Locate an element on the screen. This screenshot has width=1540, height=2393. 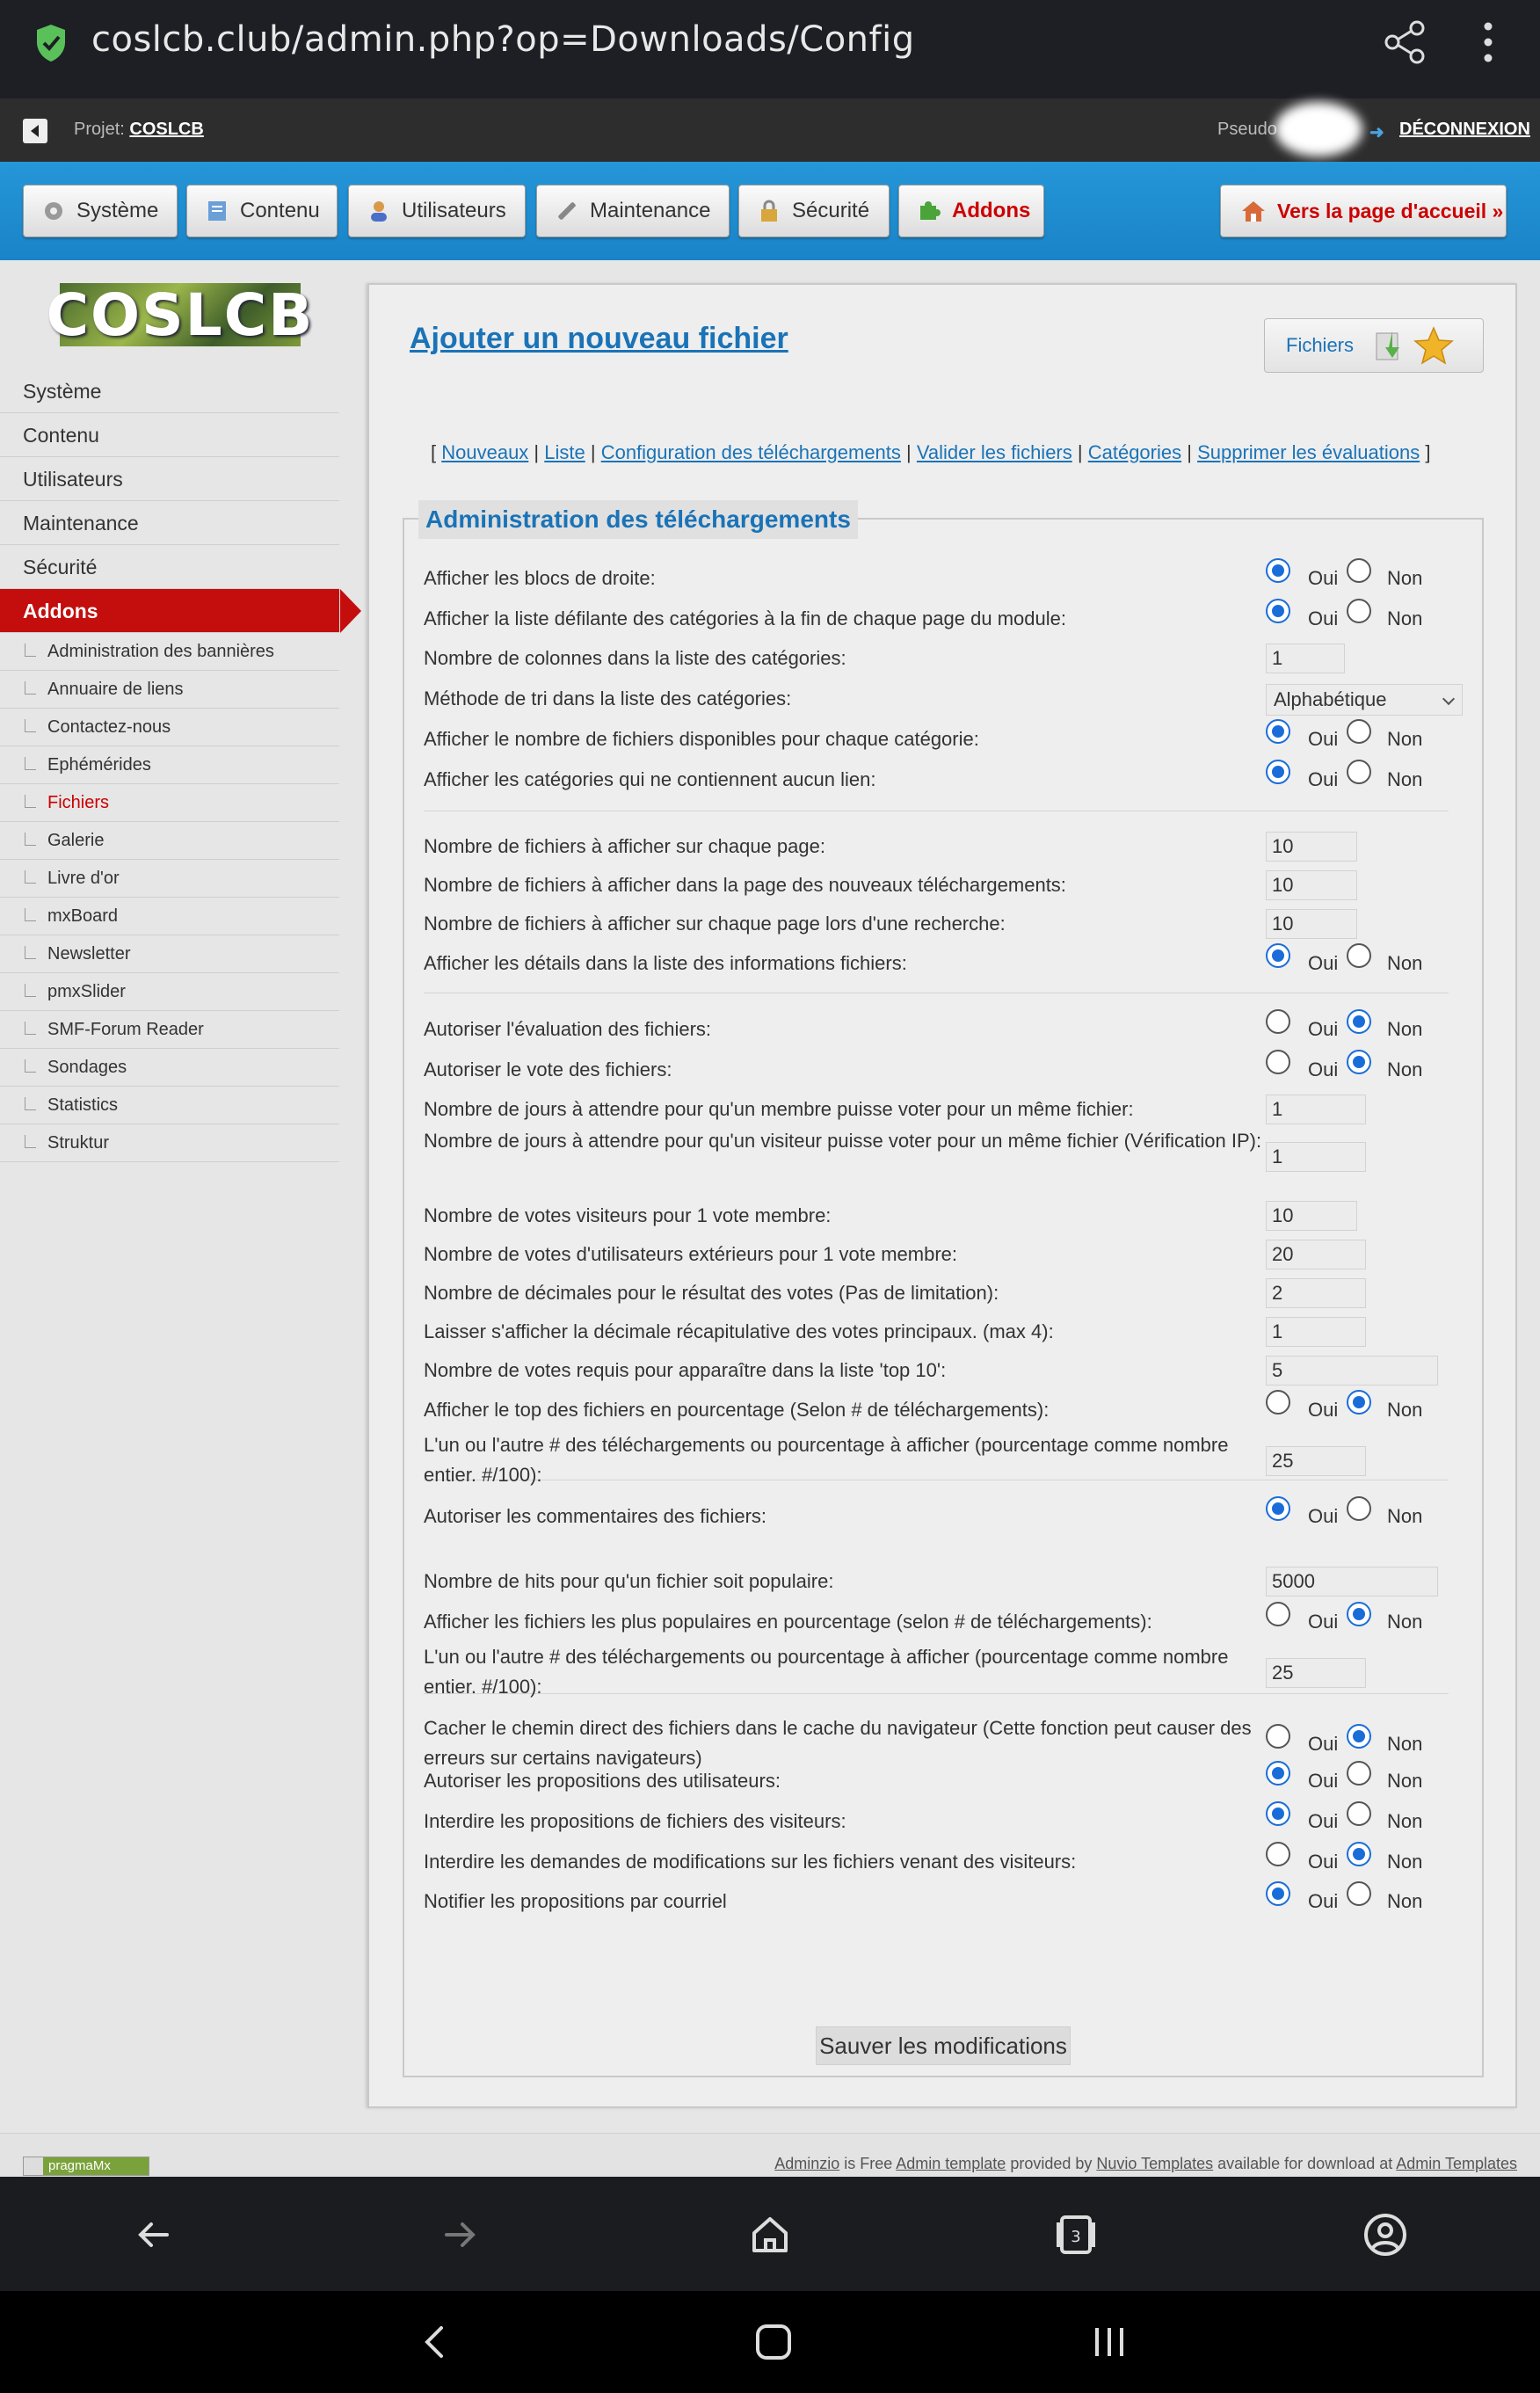
sidebar-item: Maintenance is located at coordinates (169, 523).